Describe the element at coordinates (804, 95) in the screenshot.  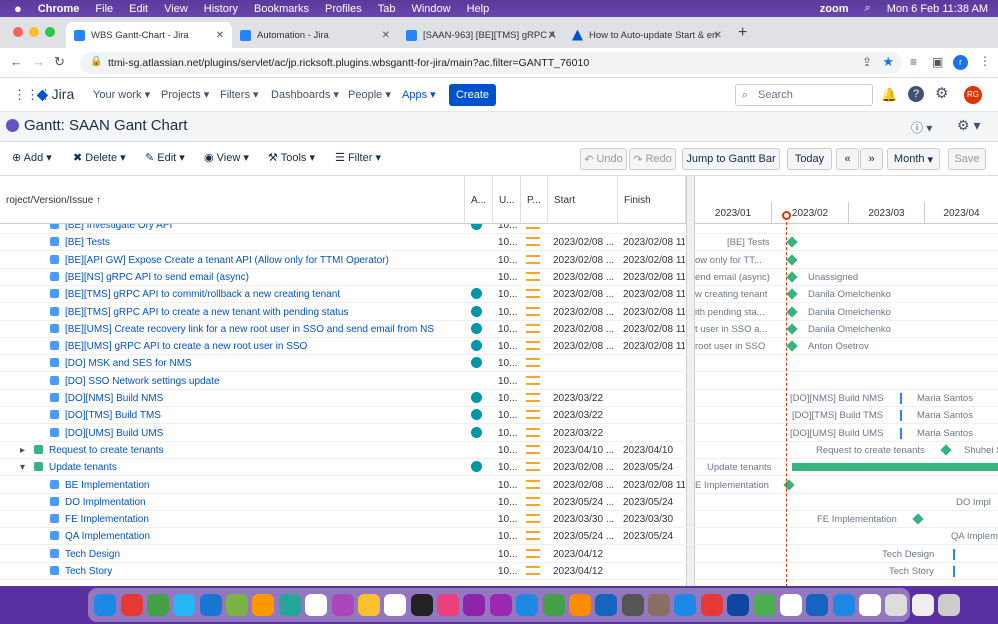
I see `search-input: ⌕ Search` at that location.